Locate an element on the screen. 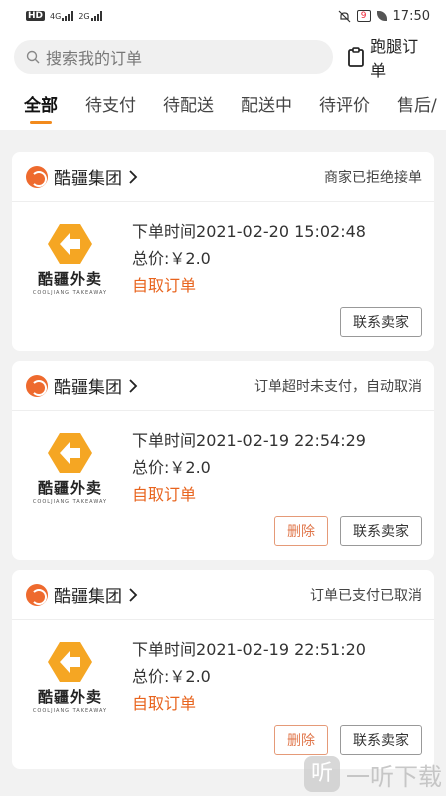 The width and height of the screenshot is (446, 796). order-time-value: 2021-02-19 22:54:29 is located at coordinates (281, 440).